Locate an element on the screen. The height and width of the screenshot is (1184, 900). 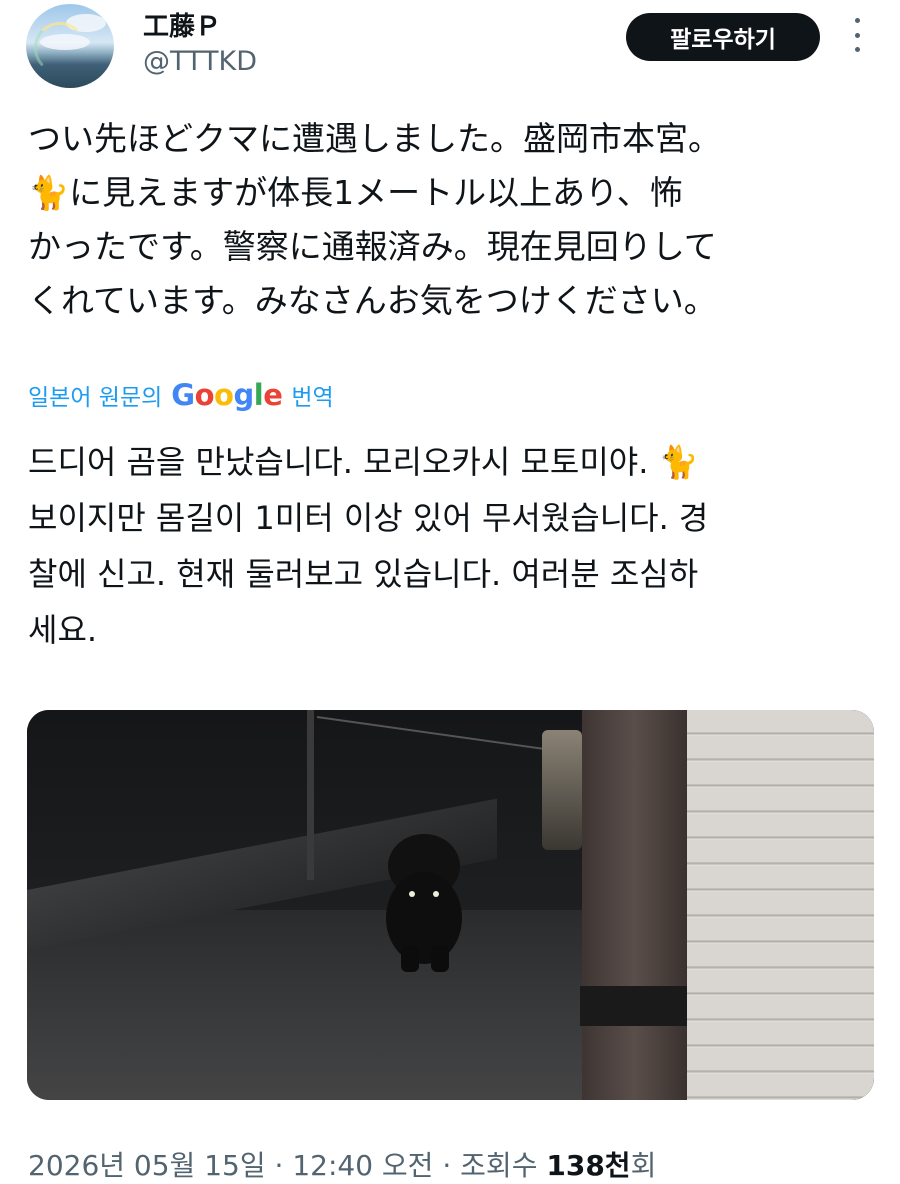
views-unit: 회 is located at coordinates (643, 1165).